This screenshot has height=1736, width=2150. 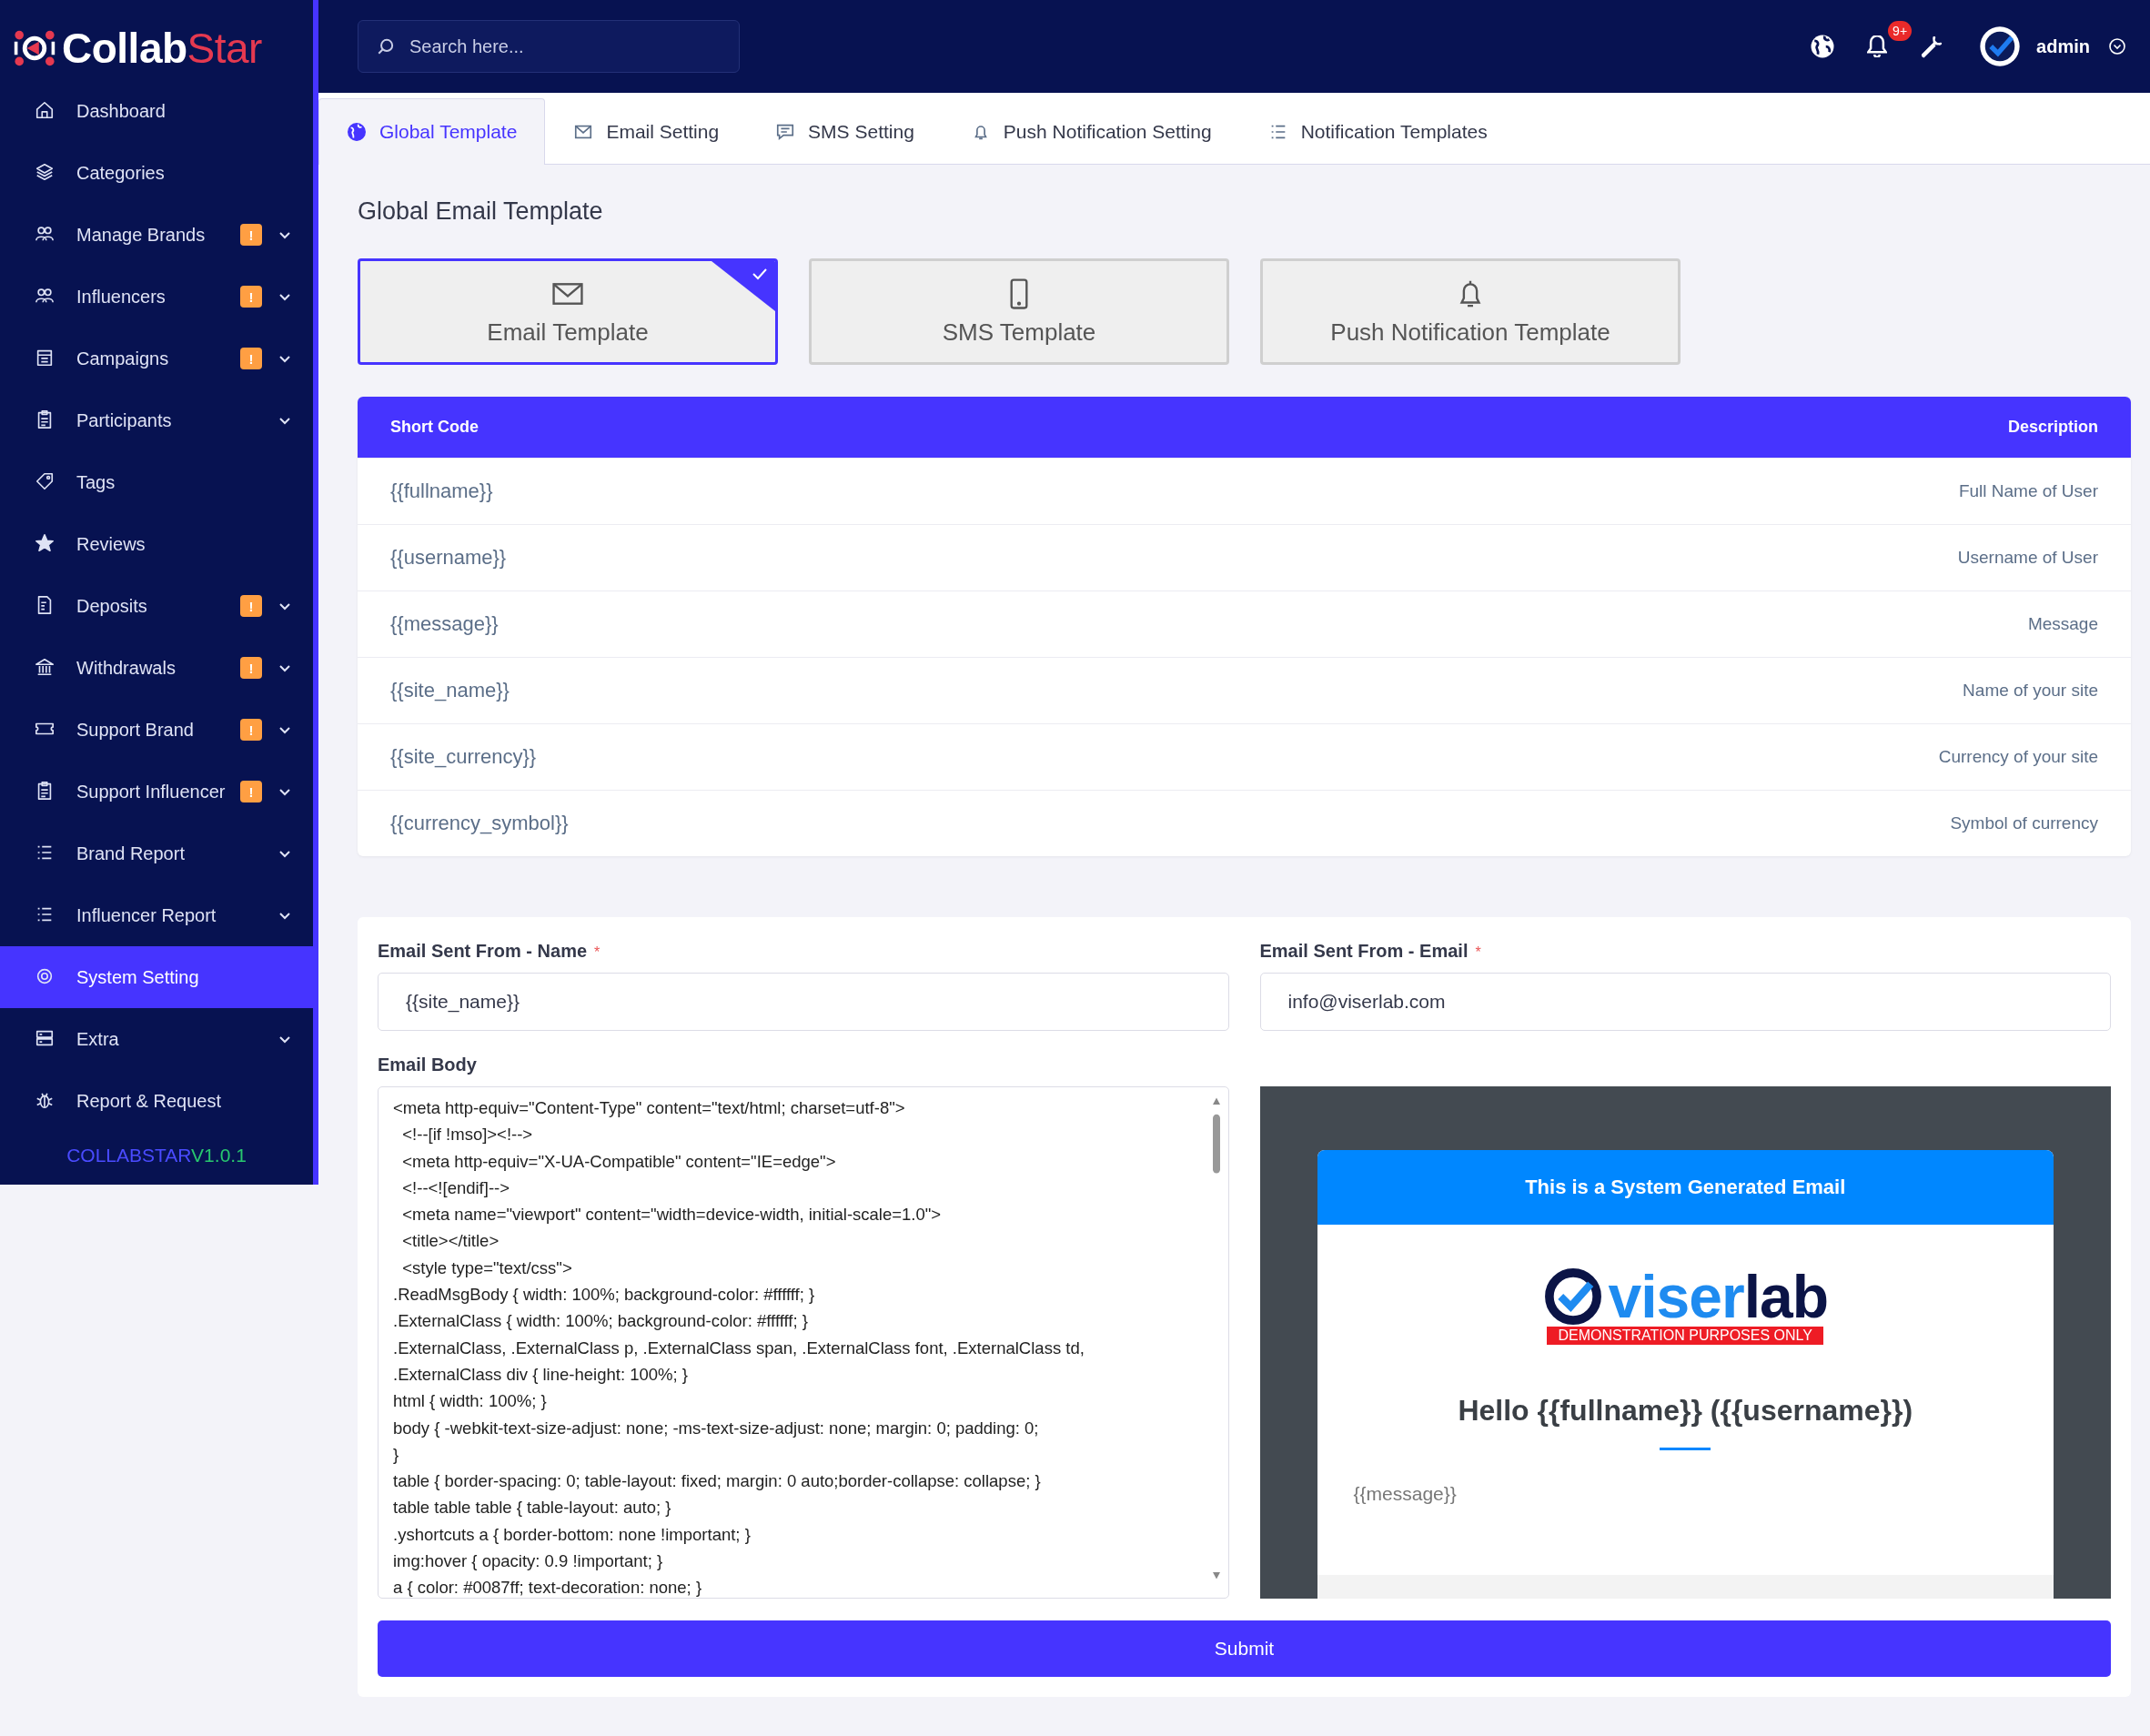 What do you see at coordinates (2062, 624) in the screenshot?
I see `table-cell: Message` at bounding box center [2062, 624].